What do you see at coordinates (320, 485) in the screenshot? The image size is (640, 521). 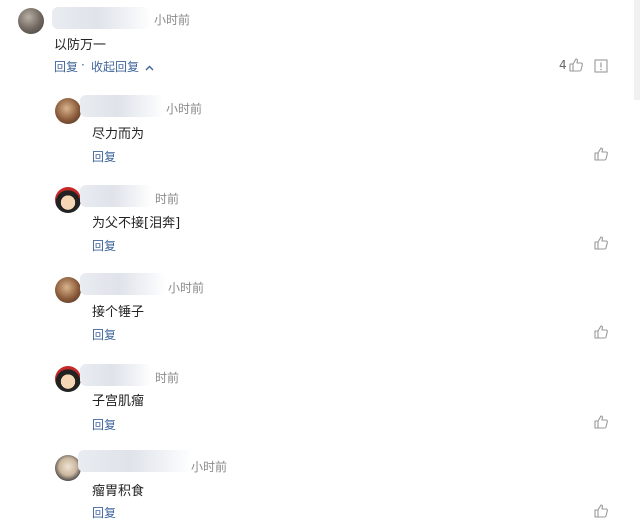 I see `reply-item: 小时前 瘤胃积食 回复` at bounding box center [320, 485].